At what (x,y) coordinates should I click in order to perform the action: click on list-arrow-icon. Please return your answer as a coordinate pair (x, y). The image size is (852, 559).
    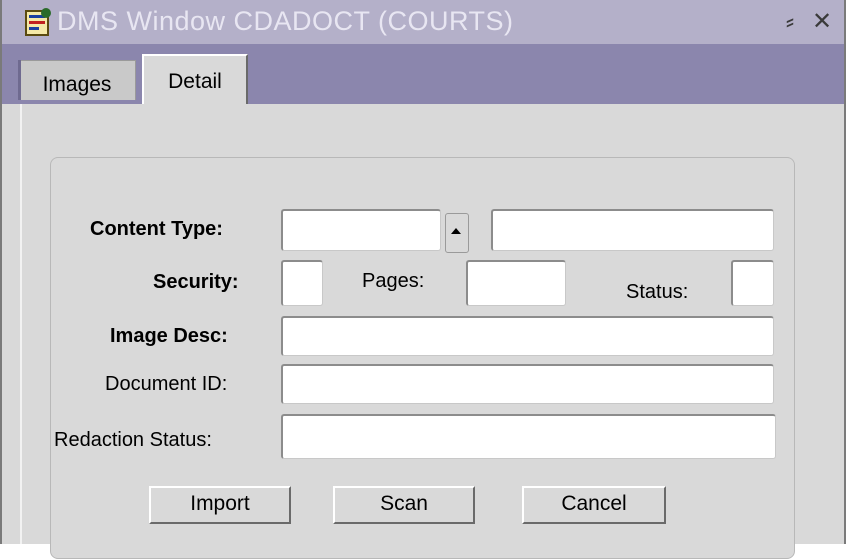
    Looking at the image, I should click on (456, 231).